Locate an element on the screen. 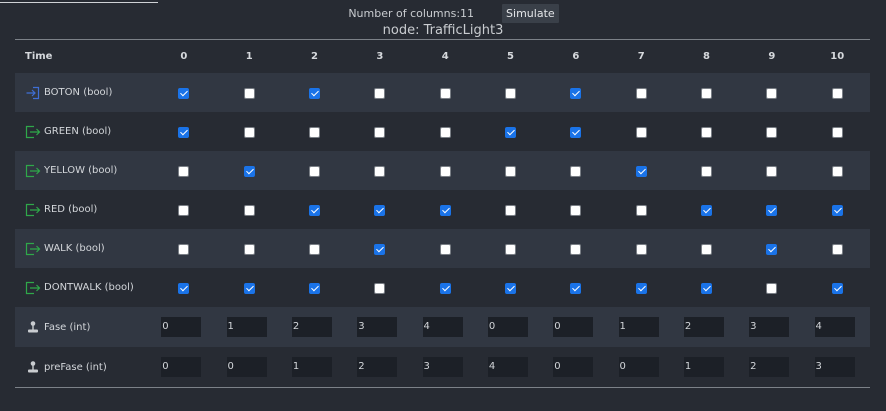 The height and width of the screenshot is (411, 886). output-arrow-icon is located at coordinates (33, 171).